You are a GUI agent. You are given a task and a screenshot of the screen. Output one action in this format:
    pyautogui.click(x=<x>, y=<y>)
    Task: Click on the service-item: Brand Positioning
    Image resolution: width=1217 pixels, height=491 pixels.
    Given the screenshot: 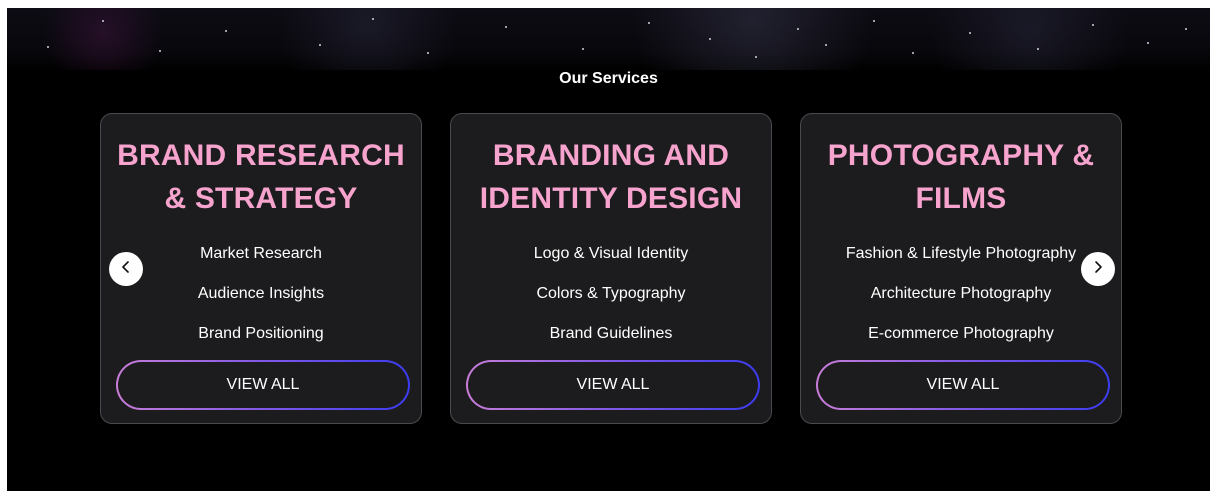 What is the action you would take?
    pyautogui.click(x=261, y=333)
    